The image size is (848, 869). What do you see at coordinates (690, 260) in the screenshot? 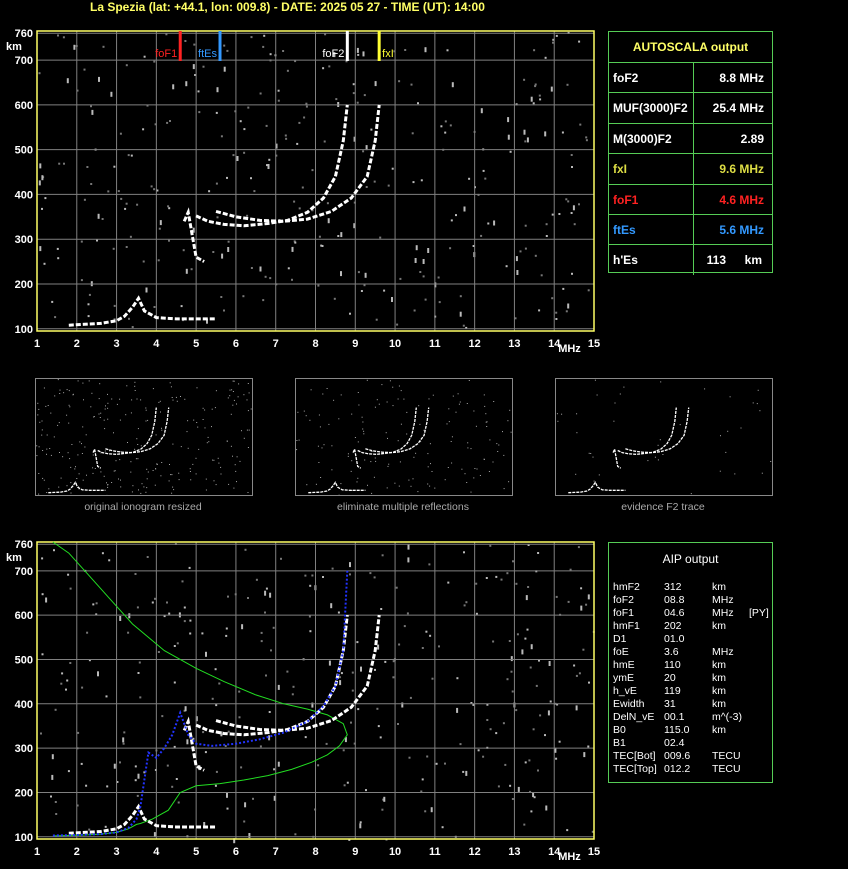
I see `autoscala-row-6: h'Es 113 km` at bounding box center [690, 260].